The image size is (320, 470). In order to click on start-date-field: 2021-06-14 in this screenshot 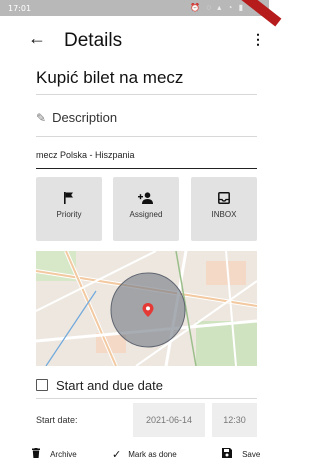, I will do `click(169, 420)`.